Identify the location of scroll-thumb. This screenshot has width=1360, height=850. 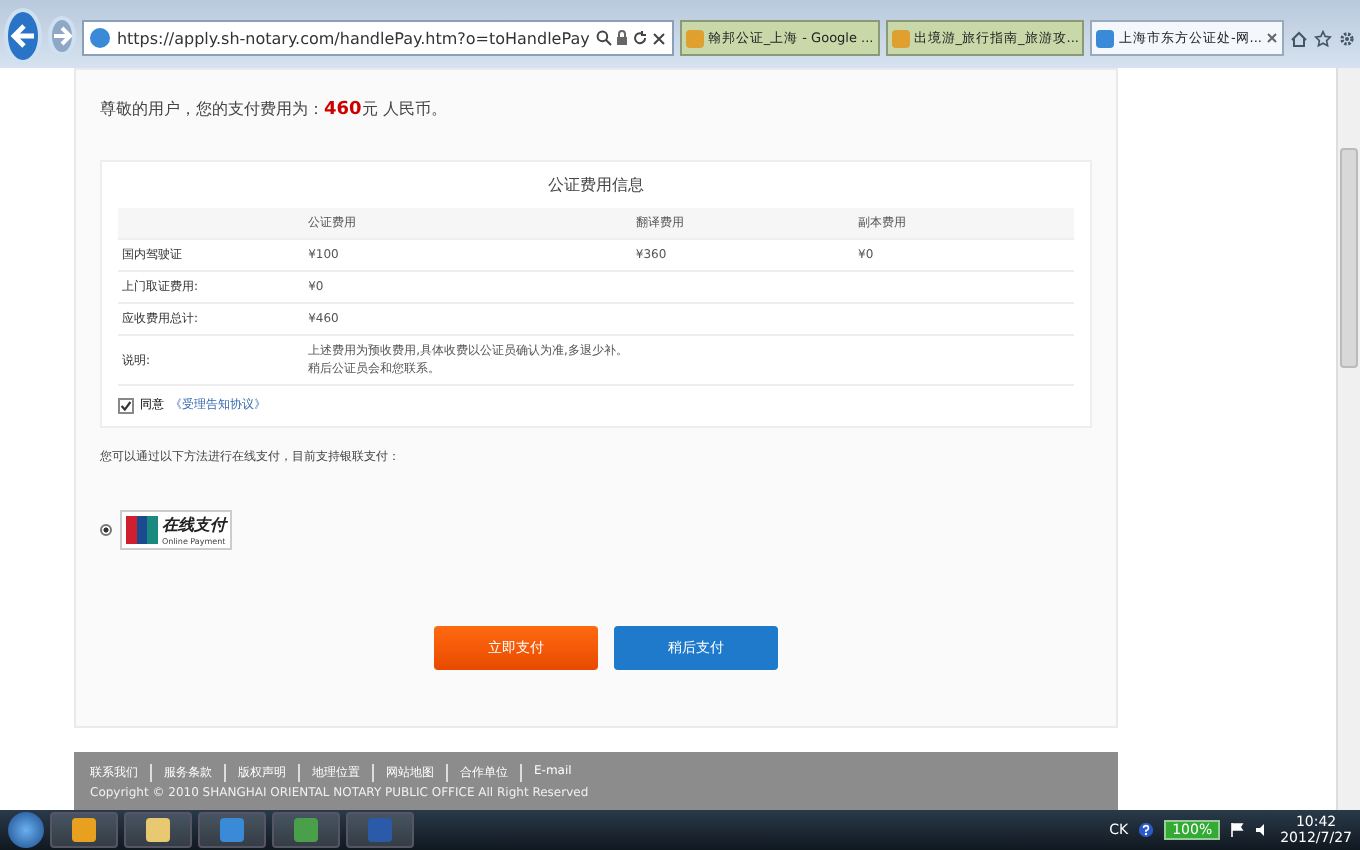
(1349, 258).